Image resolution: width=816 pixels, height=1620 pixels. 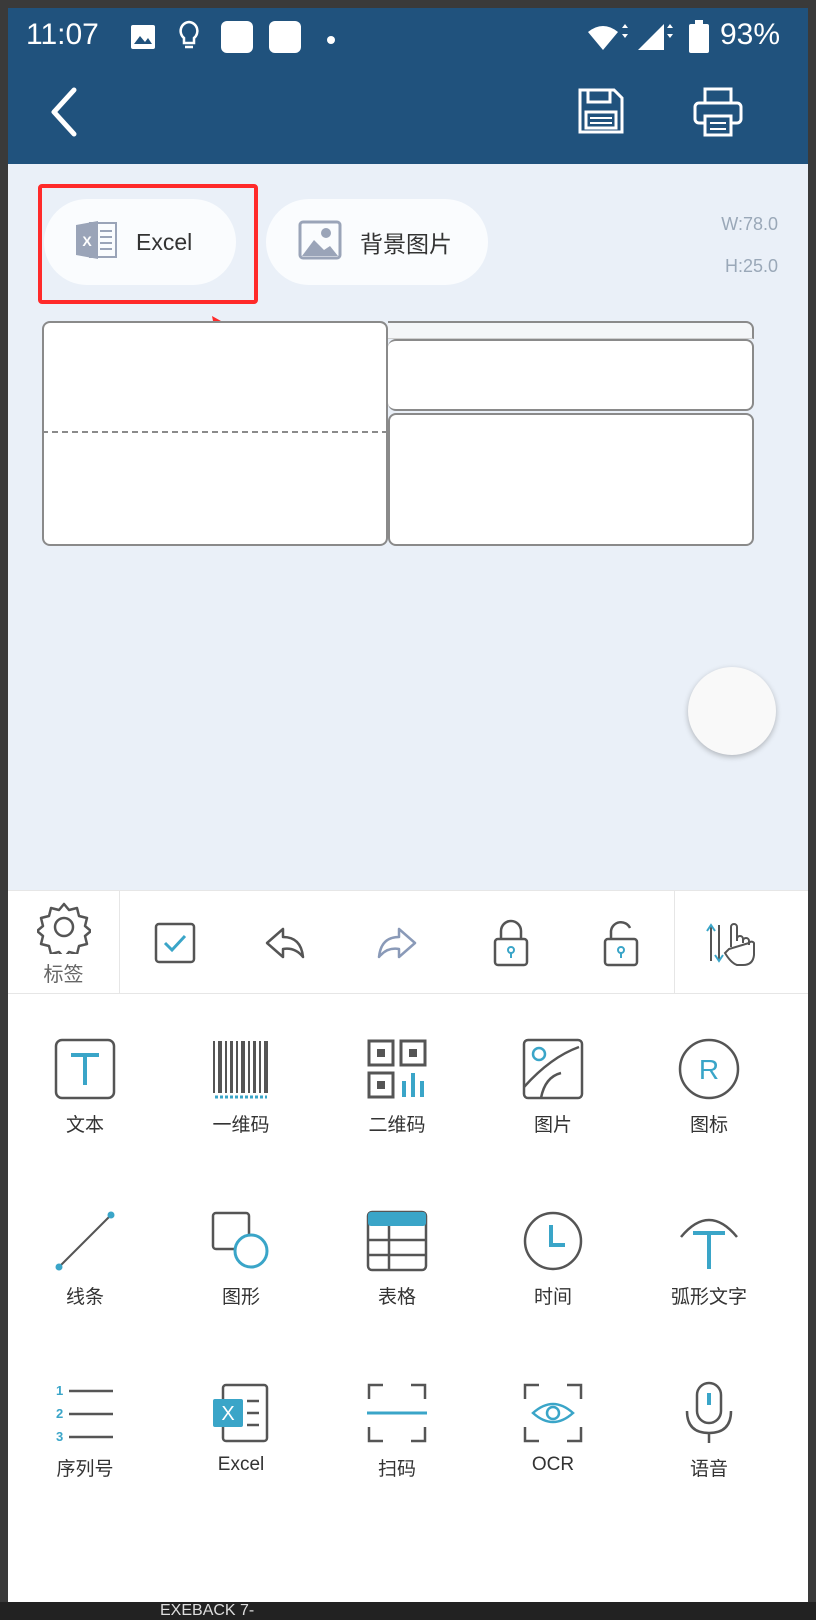 What do you see at coordinates (601, 111) in the screenshot?
I see `save-icon` at bounding box center [601, 111].